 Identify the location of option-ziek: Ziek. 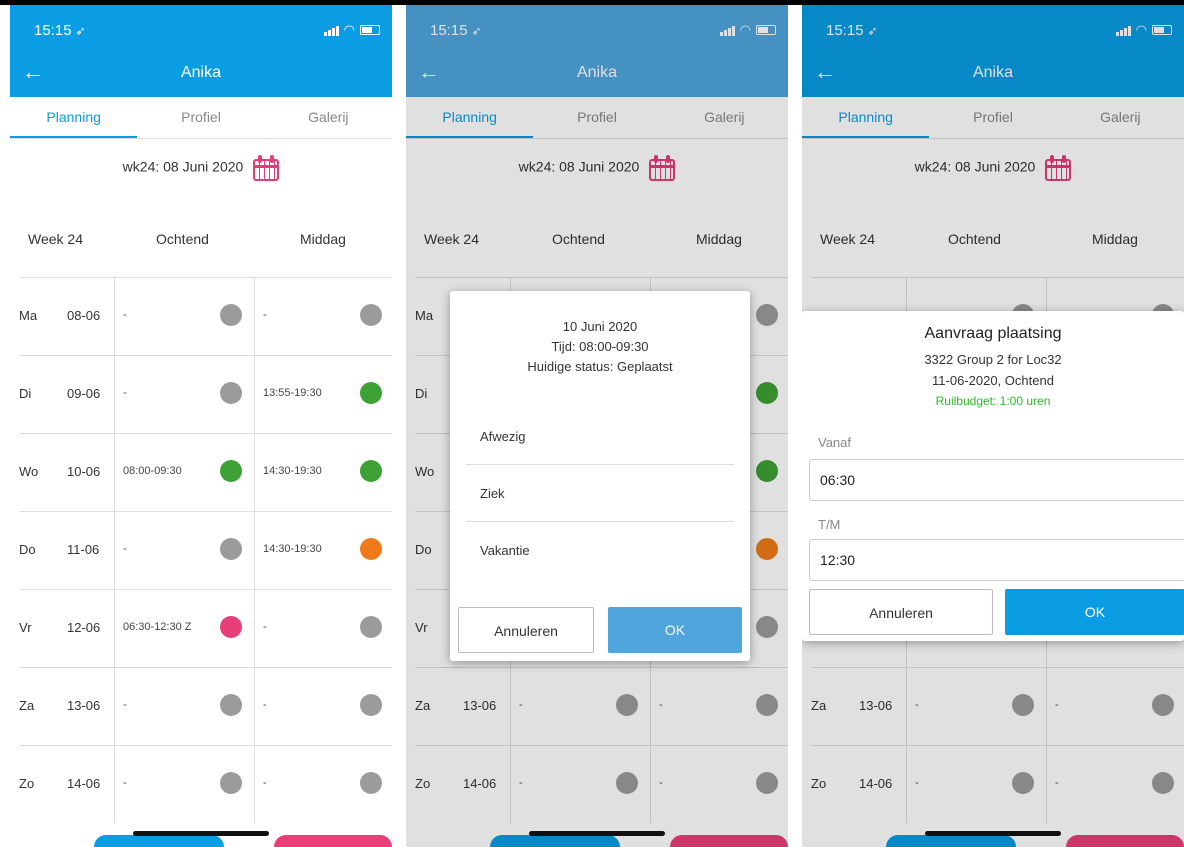
(600, 494).